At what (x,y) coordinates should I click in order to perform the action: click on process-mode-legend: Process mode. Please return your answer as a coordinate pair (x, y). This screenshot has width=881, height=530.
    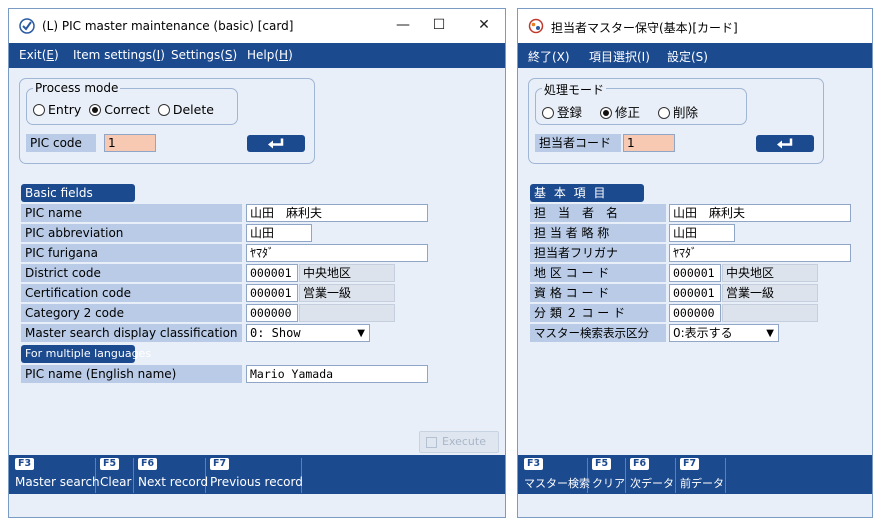
    Looking at the image, I should click on (77, 88).